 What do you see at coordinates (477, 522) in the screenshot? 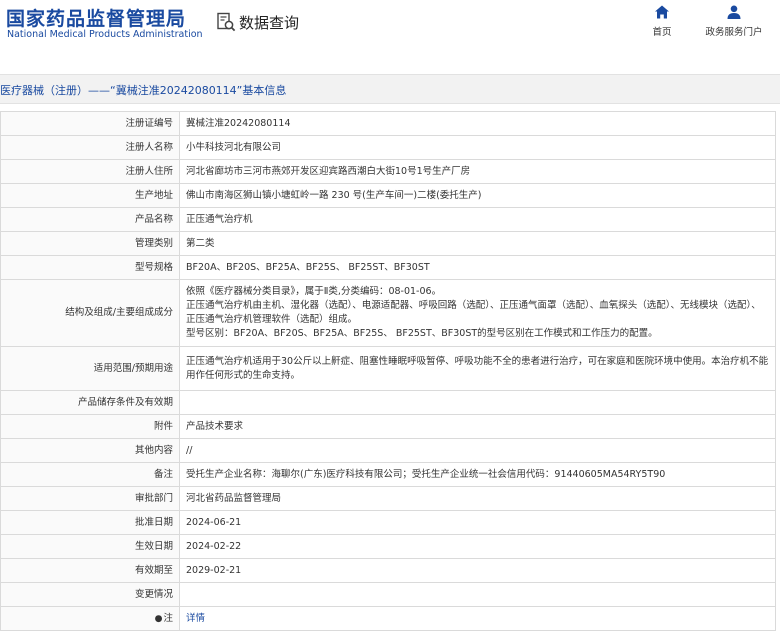
I see `row-value: 2024-06-21` at bounding box center [477, 522].